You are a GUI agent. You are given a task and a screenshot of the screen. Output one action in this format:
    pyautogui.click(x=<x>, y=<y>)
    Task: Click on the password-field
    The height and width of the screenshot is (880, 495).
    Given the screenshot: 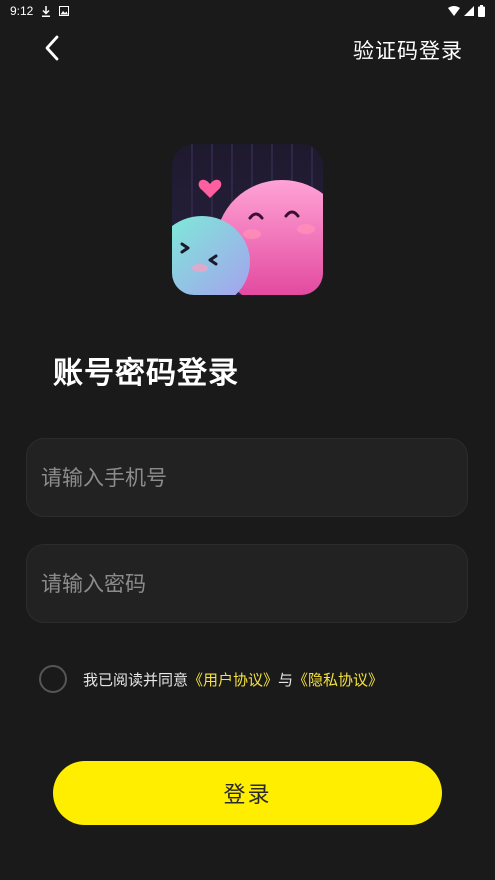 What is the action you would take?
    pyautogui.click(x=247, y=583)
    